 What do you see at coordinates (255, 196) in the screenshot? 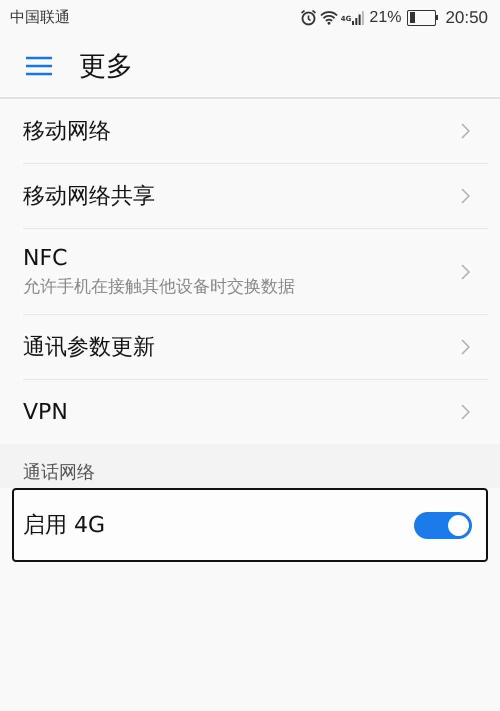
I see `settings-item: 移动网络共享` at bounding box center [255, 196].